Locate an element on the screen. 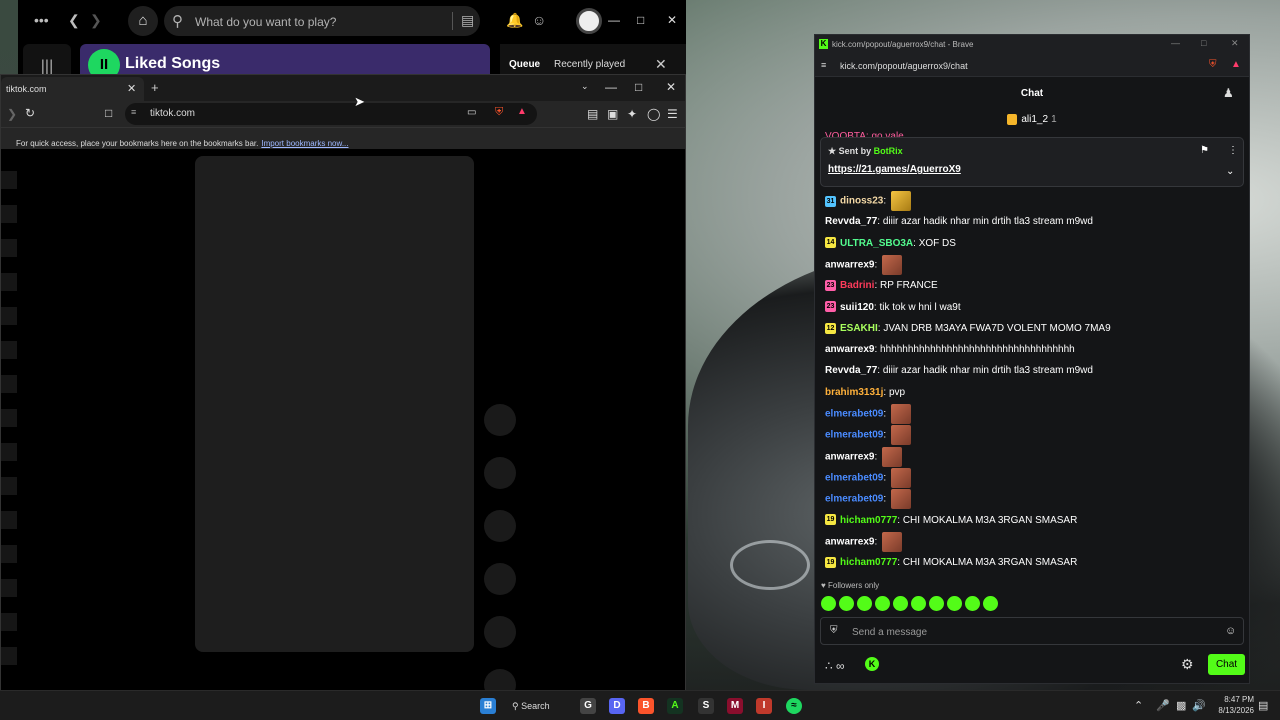 The height and width of the screenshot is (720, 1280). back-arrow-icon: ❮ is located at coordinates (74, 20).